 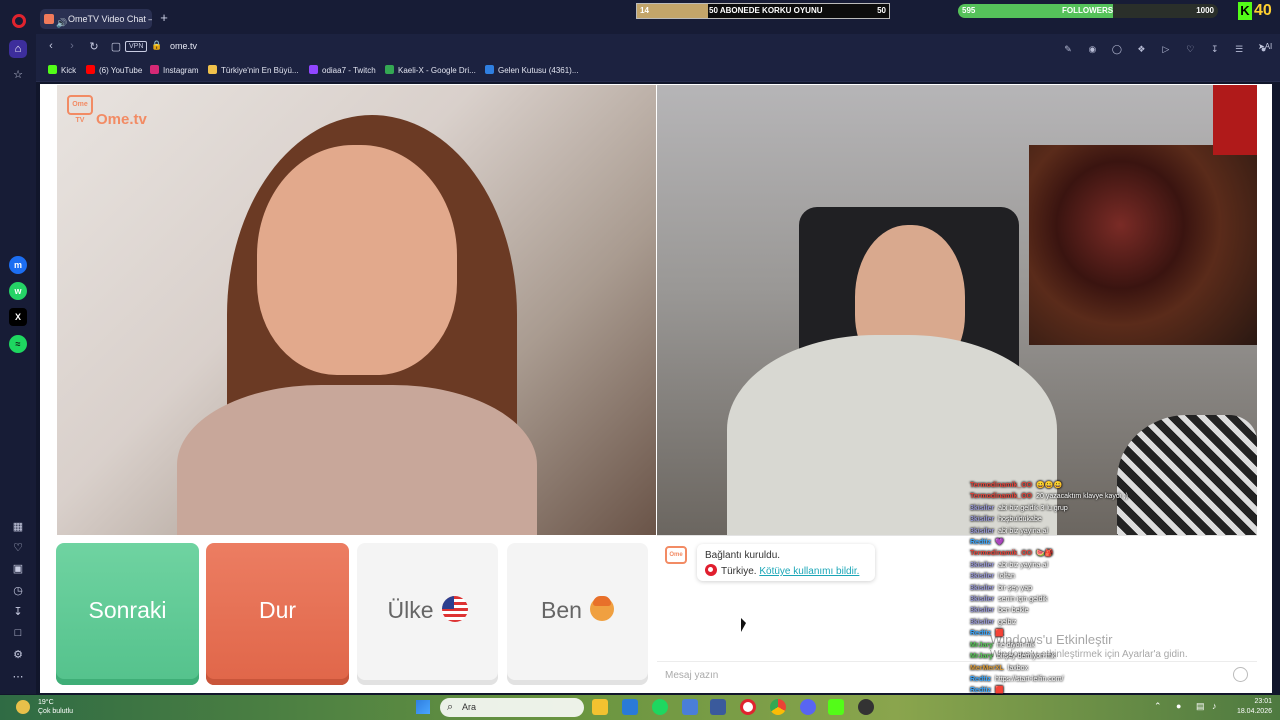 I want to click on more-icon: ⋯, so click(x=18, y=677).